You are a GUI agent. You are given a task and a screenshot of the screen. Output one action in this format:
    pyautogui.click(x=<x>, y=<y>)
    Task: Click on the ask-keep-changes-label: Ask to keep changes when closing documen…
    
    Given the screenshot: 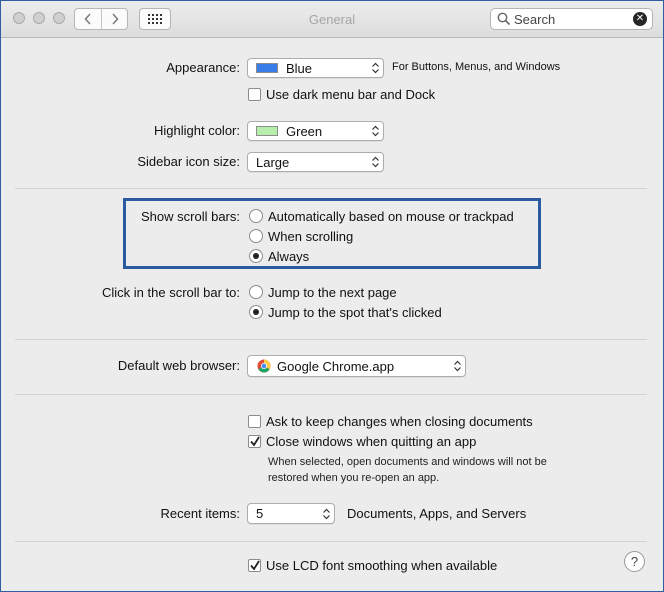 What is the action you would take?
    pyautogui.click(x=399, y=421)
    